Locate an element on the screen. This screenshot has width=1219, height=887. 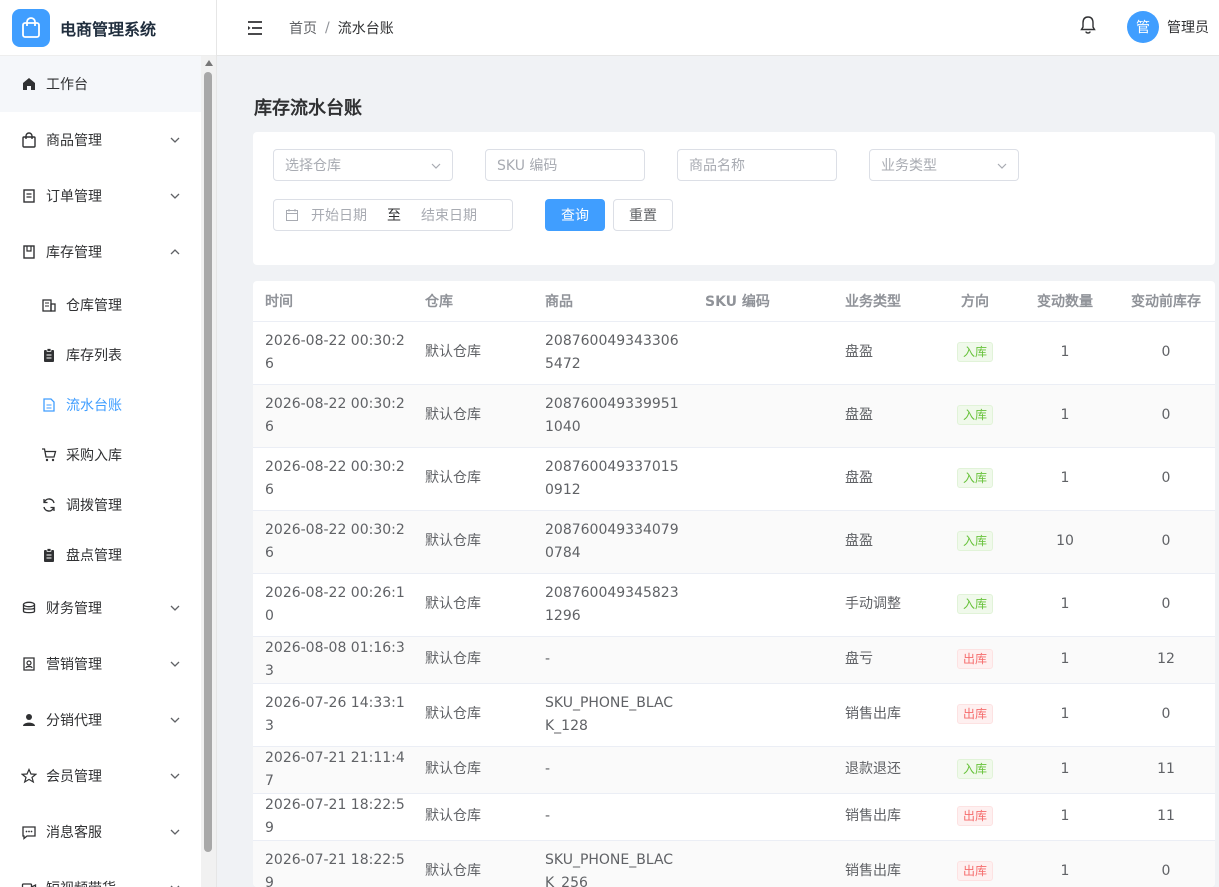
product-text: - is located at coordinates (548, 816).